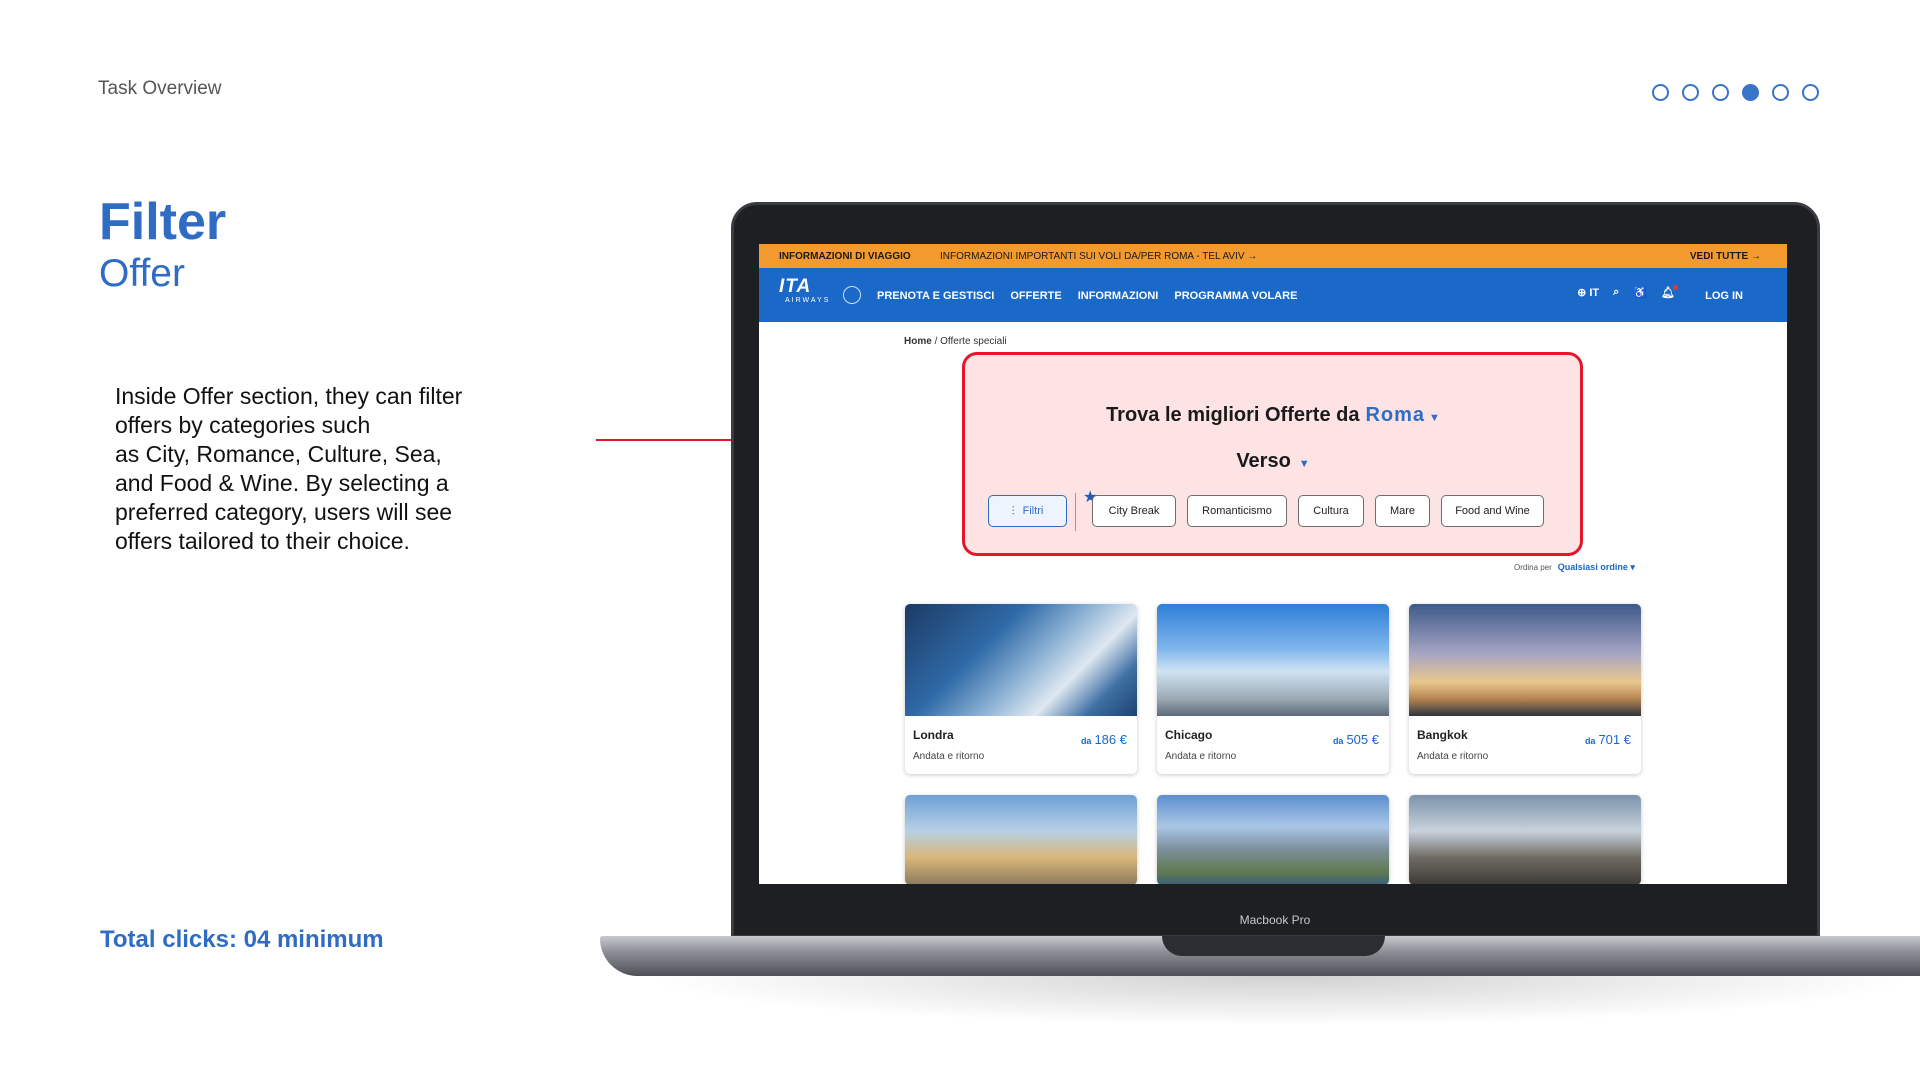 The width and height of the screenshot is (1920, 1080). What do you see at coordinates (242, 939) in the screenshot?
I see `total-clicks: Total clicks: 04 minimum` at bounding box center [242, 939].